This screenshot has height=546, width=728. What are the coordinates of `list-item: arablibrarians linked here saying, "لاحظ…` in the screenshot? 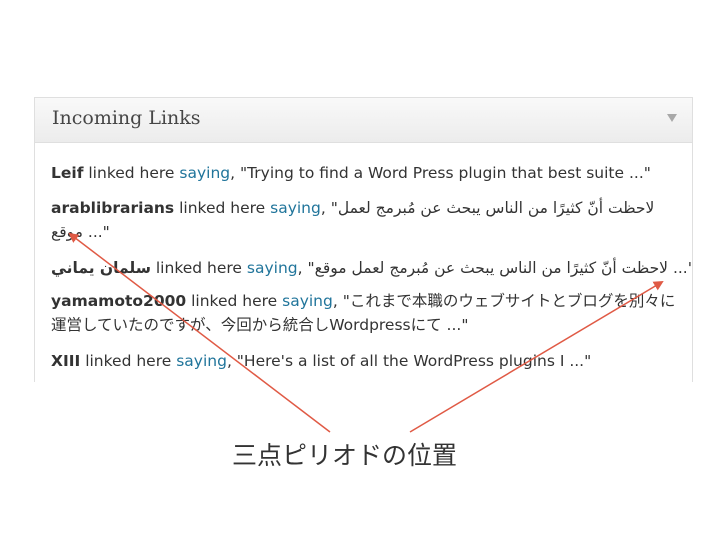 It's located at (364, 220).